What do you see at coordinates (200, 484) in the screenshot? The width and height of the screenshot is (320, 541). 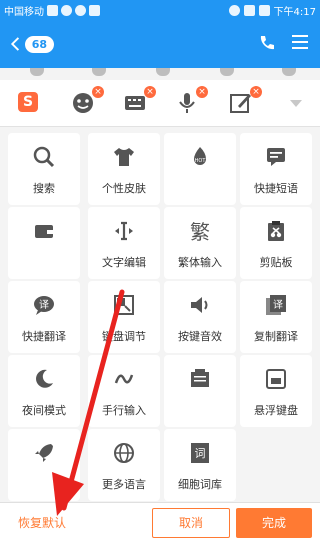 I see `grid-item-label: 细胞词库` at bounding box center [200, 484].